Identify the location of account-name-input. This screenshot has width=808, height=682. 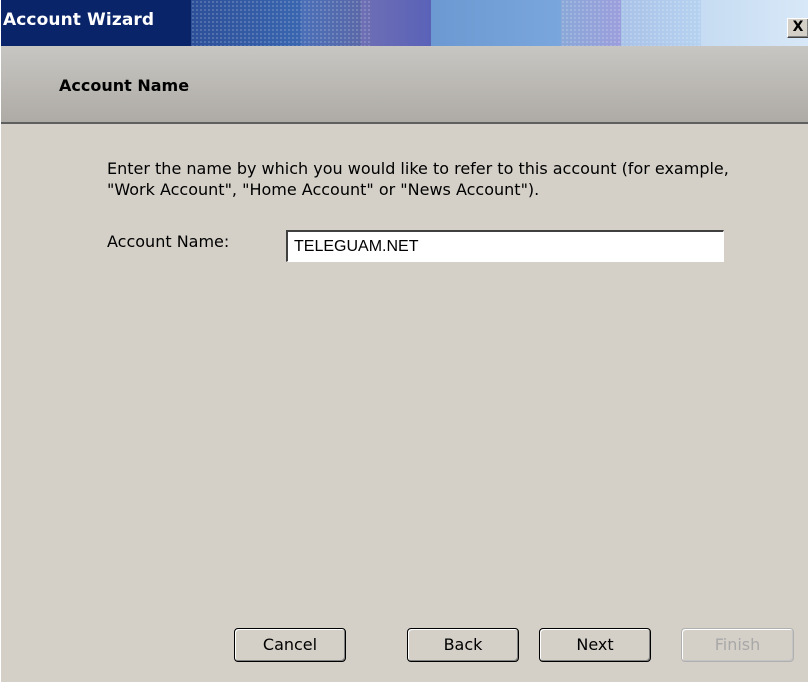
(505, 246).